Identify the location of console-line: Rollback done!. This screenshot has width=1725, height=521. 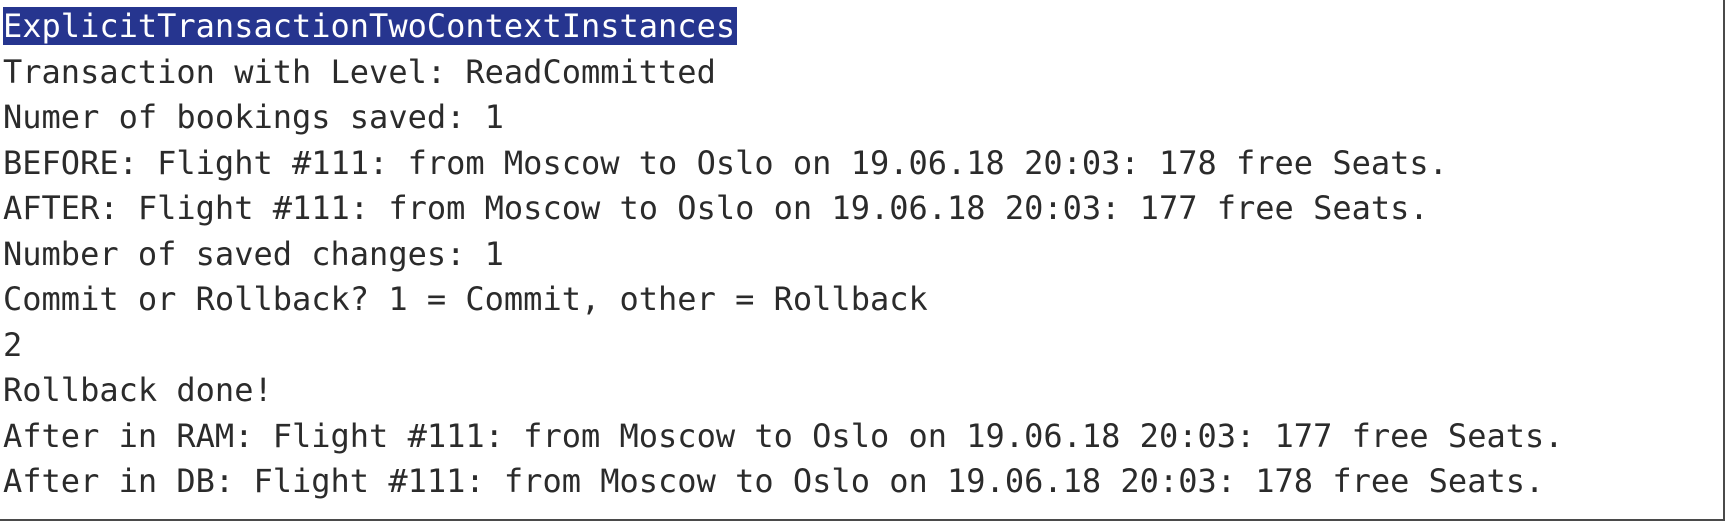
(138, 390).